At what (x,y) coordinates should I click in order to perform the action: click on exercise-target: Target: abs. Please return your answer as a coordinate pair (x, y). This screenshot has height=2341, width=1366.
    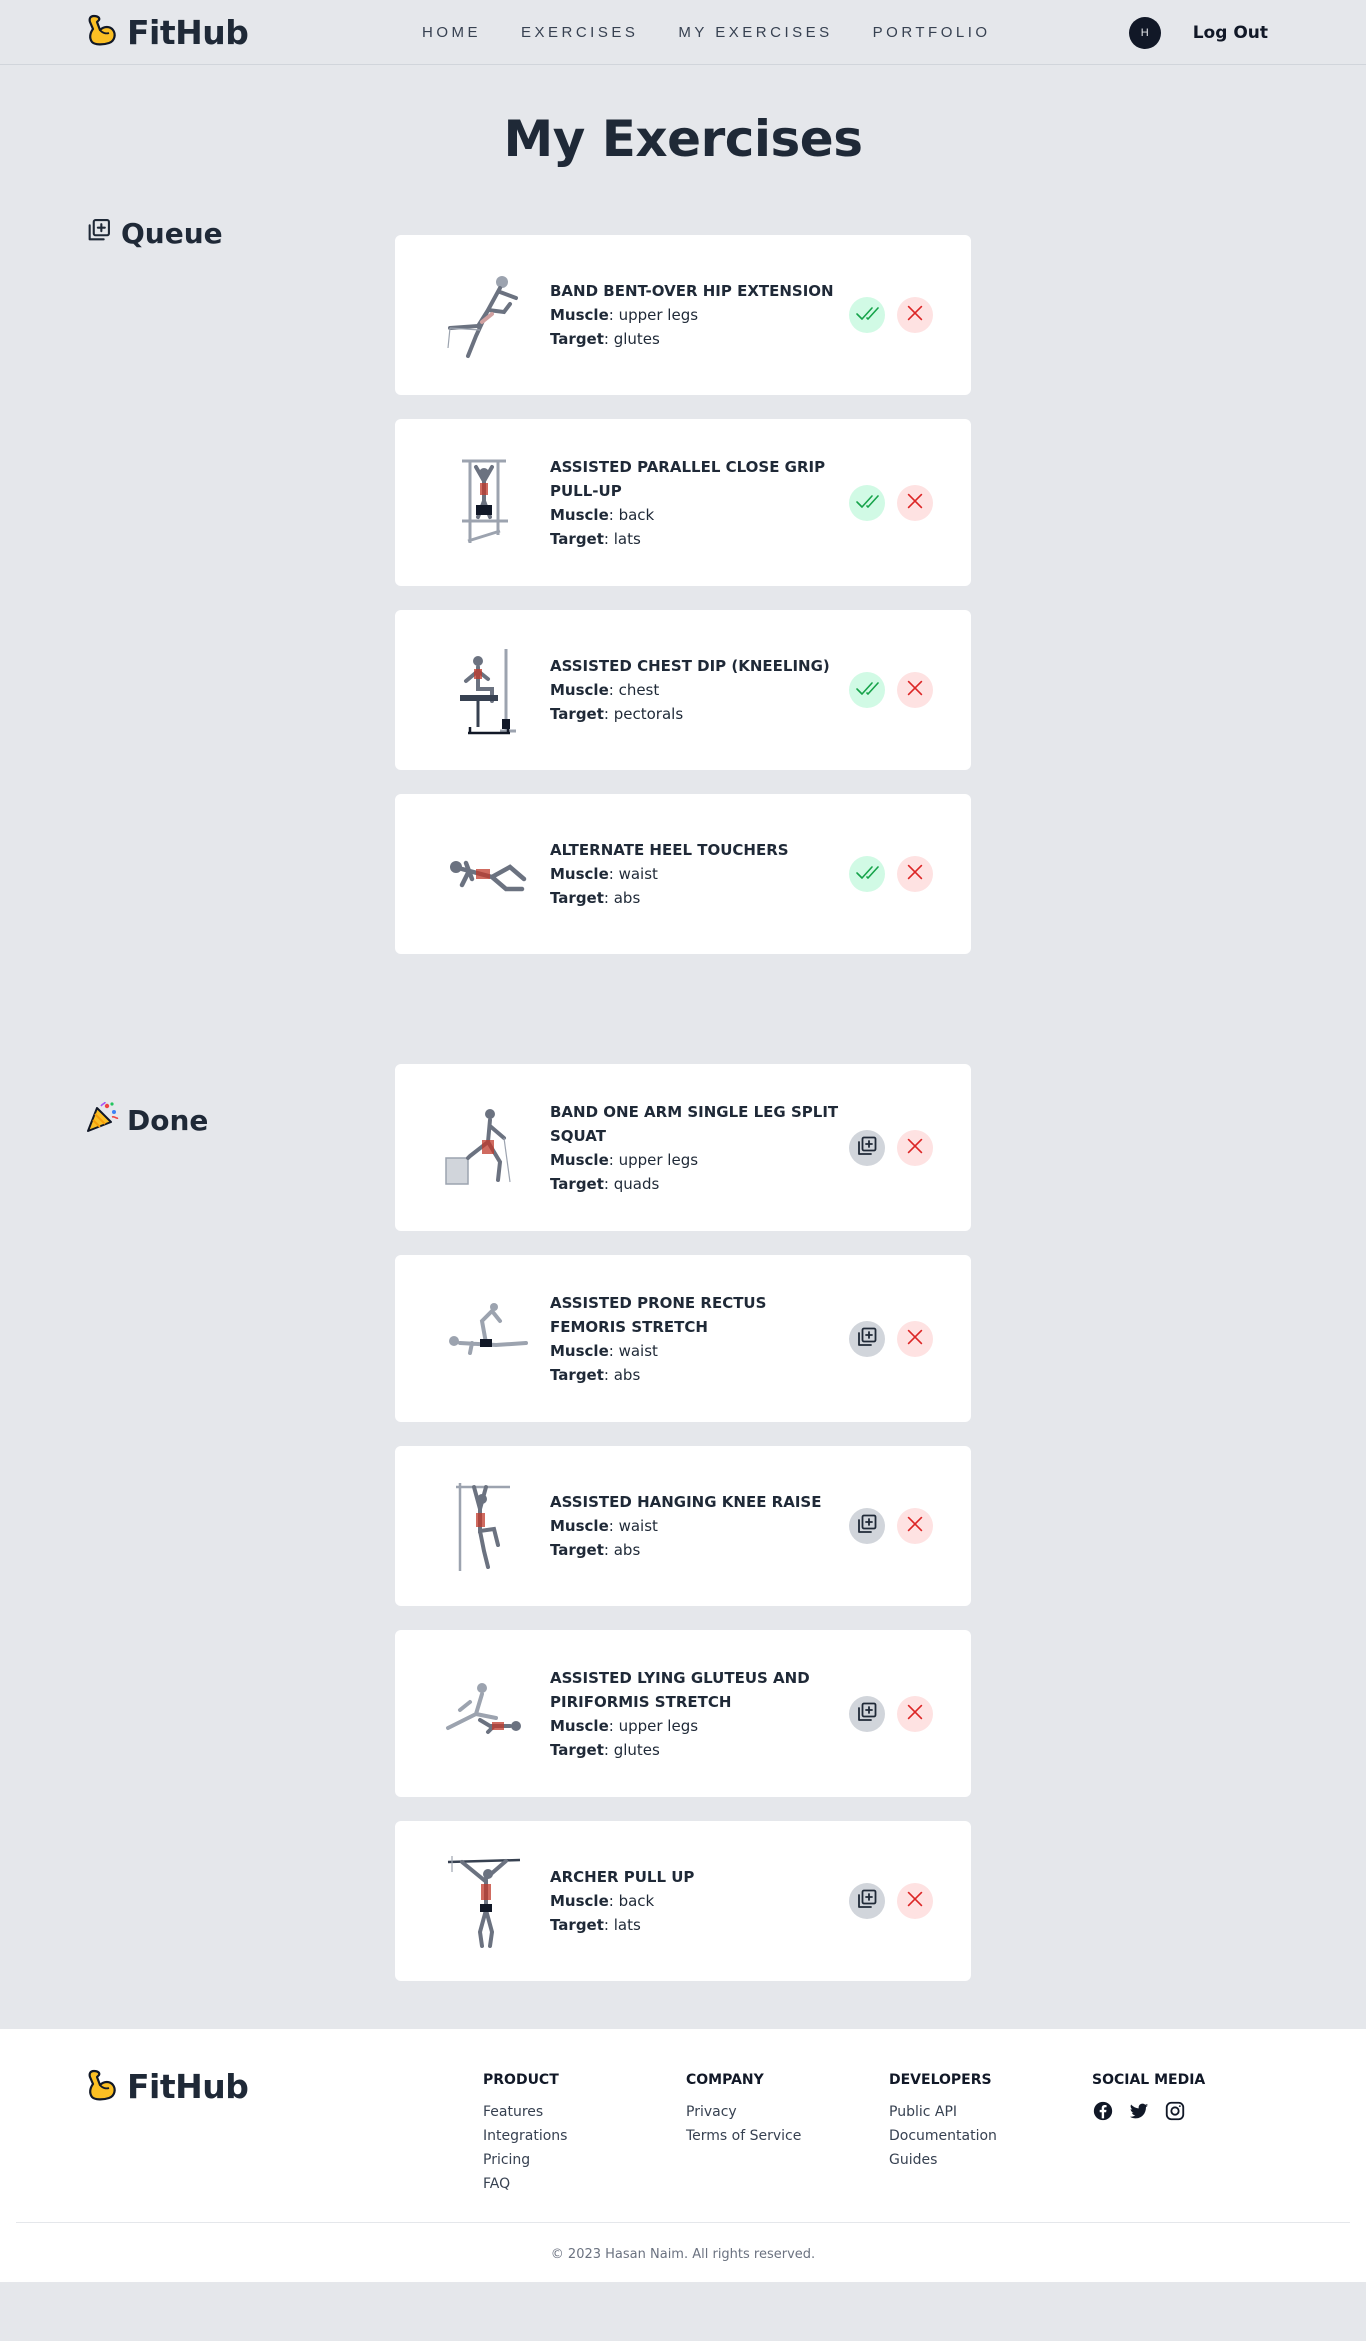
    Looking at the image, I should click on (595, 1550).